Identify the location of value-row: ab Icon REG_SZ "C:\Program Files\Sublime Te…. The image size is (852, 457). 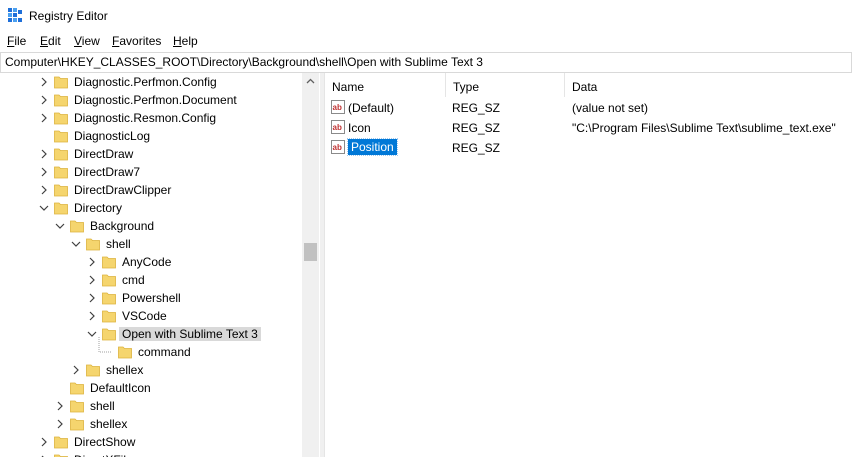
(588, 127).